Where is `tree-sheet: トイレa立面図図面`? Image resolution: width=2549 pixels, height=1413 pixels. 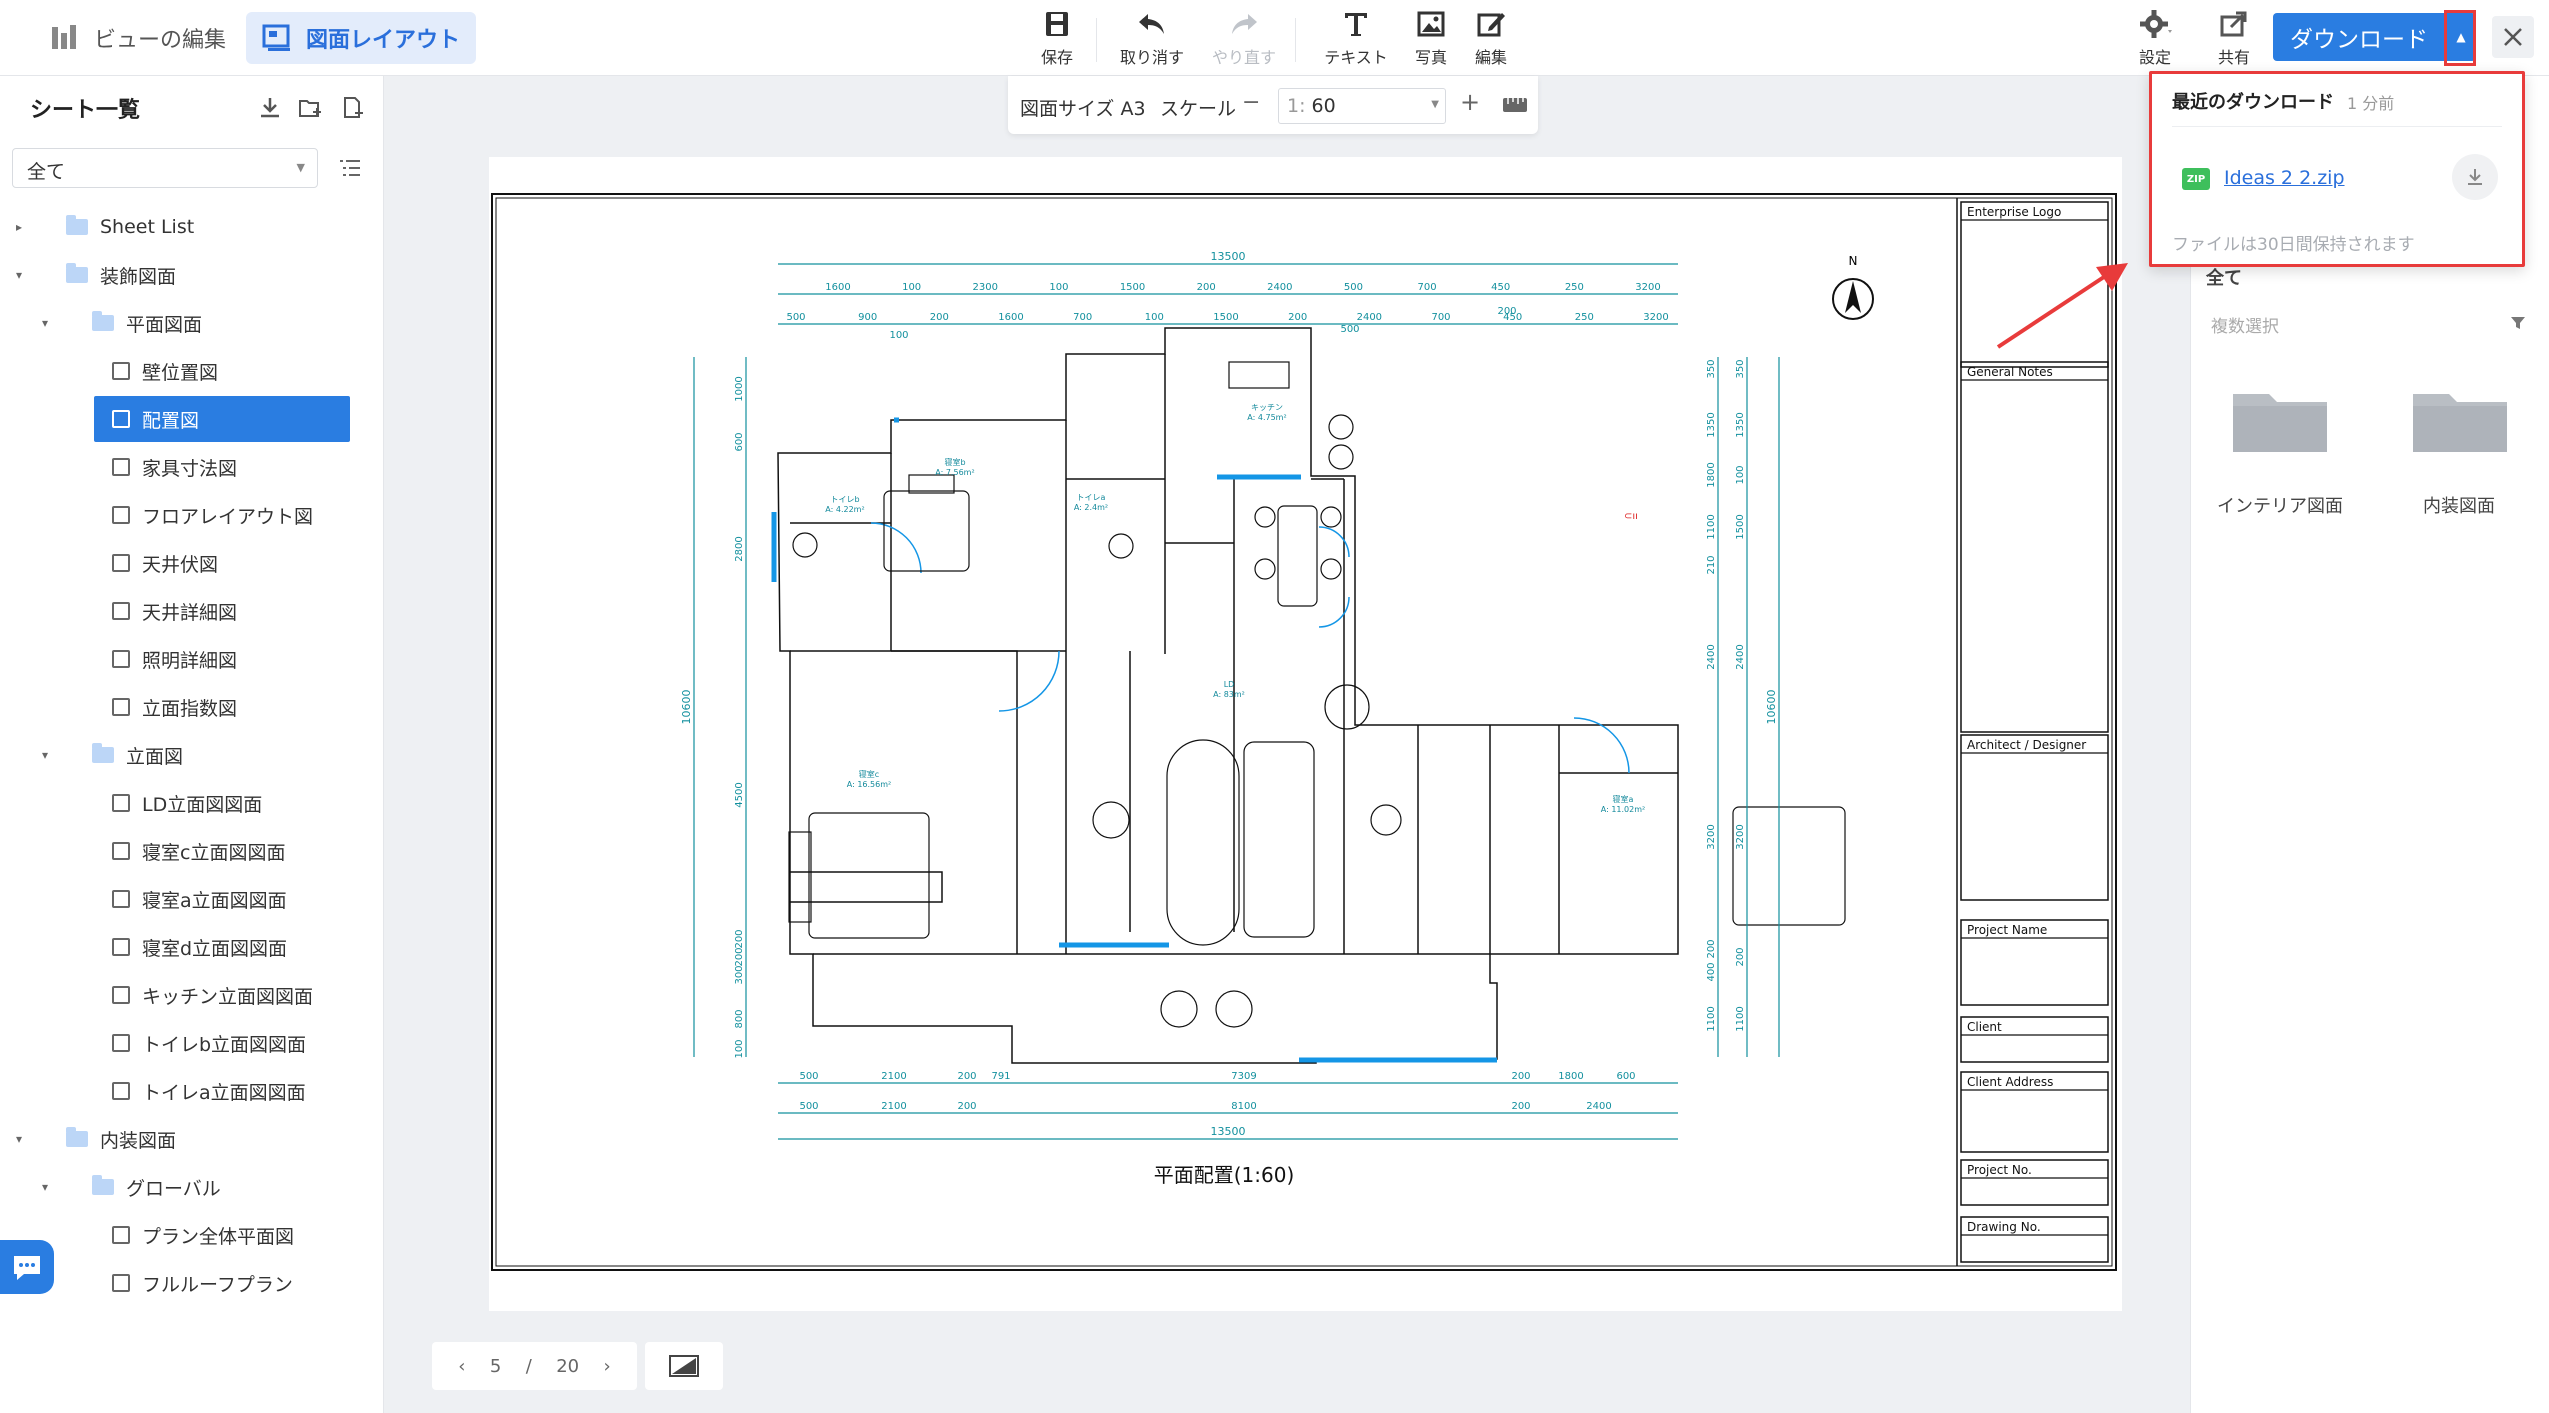
tree-sheet: トイレa立面図図面 is located at coordinates (209, 1091).